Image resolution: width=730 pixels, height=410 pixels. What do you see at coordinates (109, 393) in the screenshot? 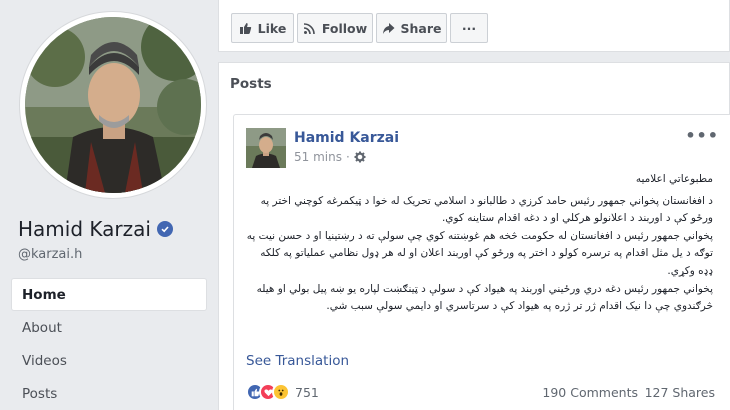
I see `nav-item-posts: Posts` at bounding box center [109, 393].